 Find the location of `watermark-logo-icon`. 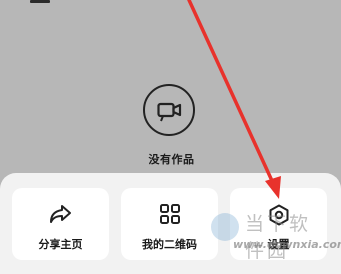

watermark-logo-icon is located at coordinates (225, 227).